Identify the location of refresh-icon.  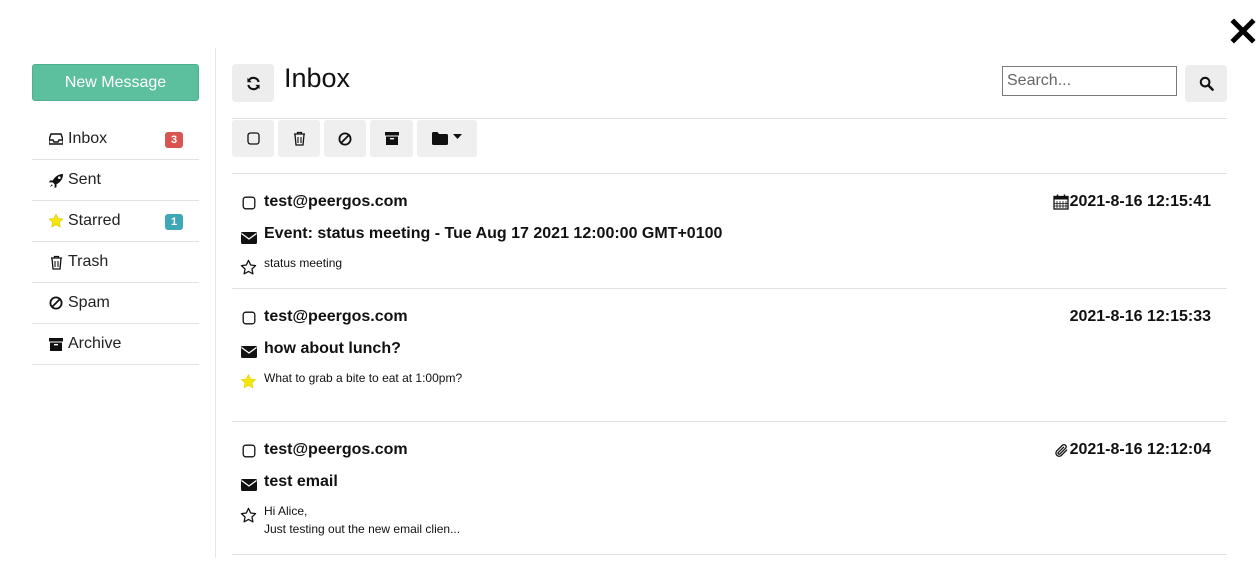
(253, 83).